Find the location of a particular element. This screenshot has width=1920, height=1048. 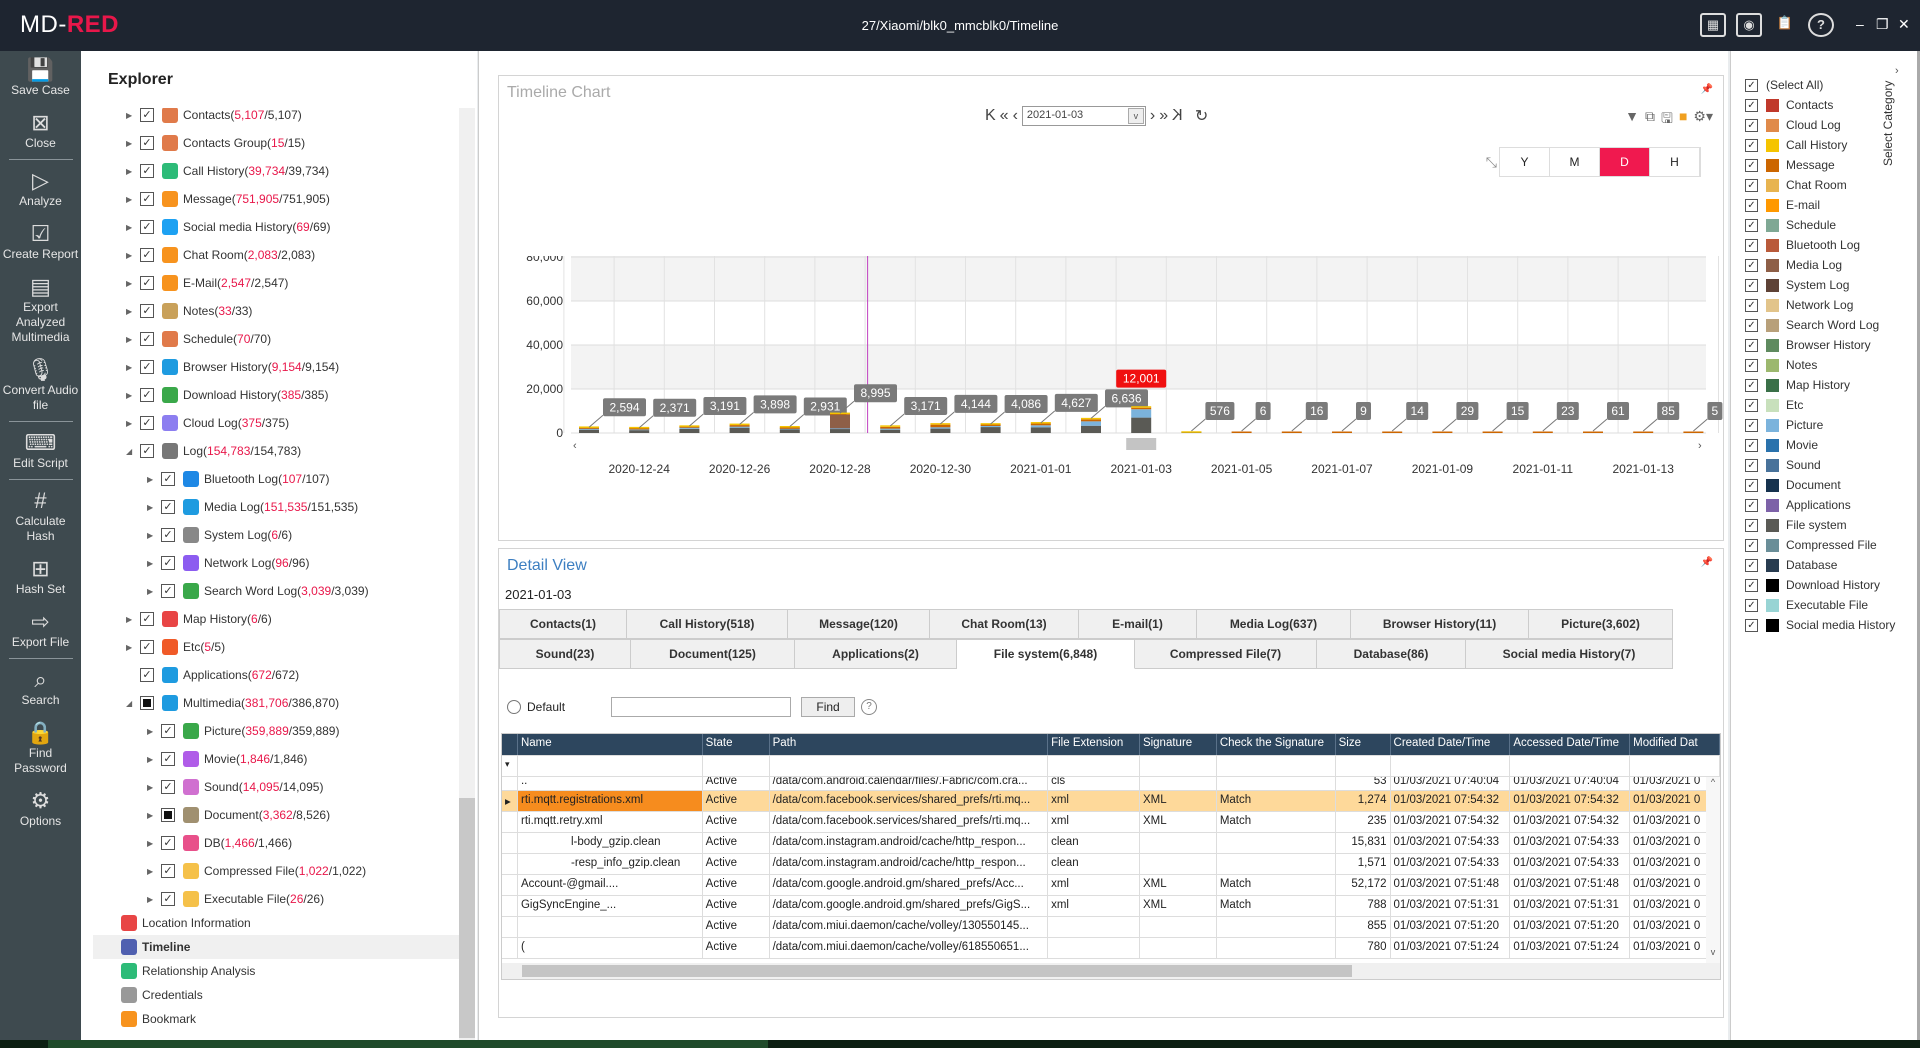

tree-scrollbar is located at coordinates (467, 574).